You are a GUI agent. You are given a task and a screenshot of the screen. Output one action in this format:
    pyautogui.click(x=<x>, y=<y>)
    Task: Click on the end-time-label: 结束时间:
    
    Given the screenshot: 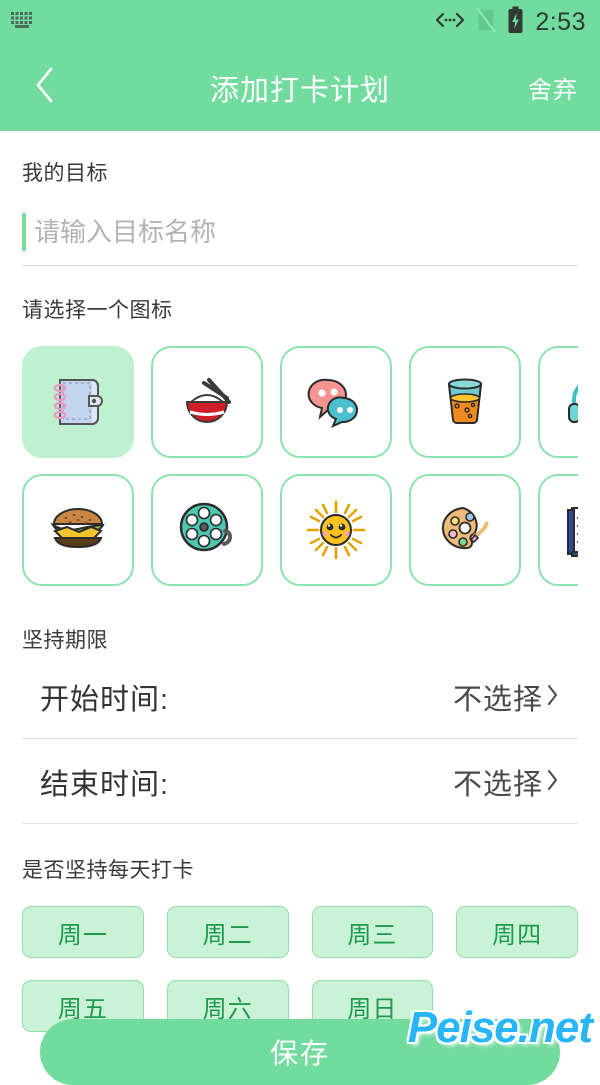 What is the action you would take?
    pyautogui.click(x=105, y=785)
    